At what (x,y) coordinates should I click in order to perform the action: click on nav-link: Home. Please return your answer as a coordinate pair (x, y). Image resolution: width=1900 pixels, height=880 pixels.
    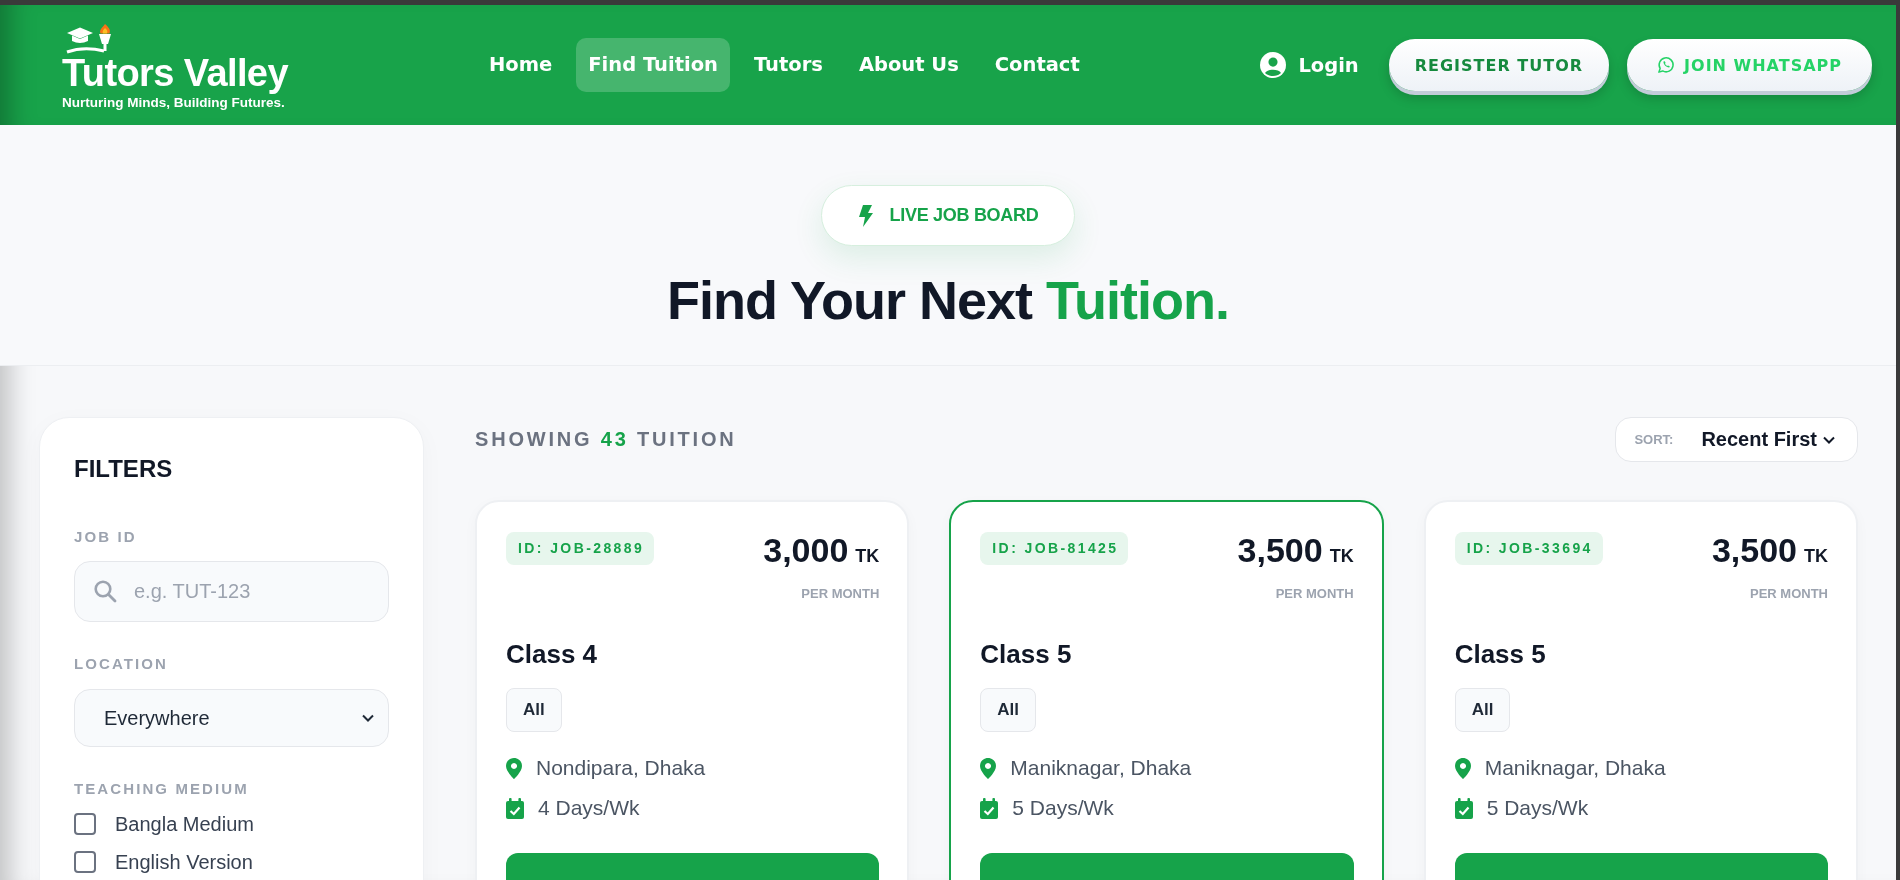
    Looking at the image, I should click on (521, 65).